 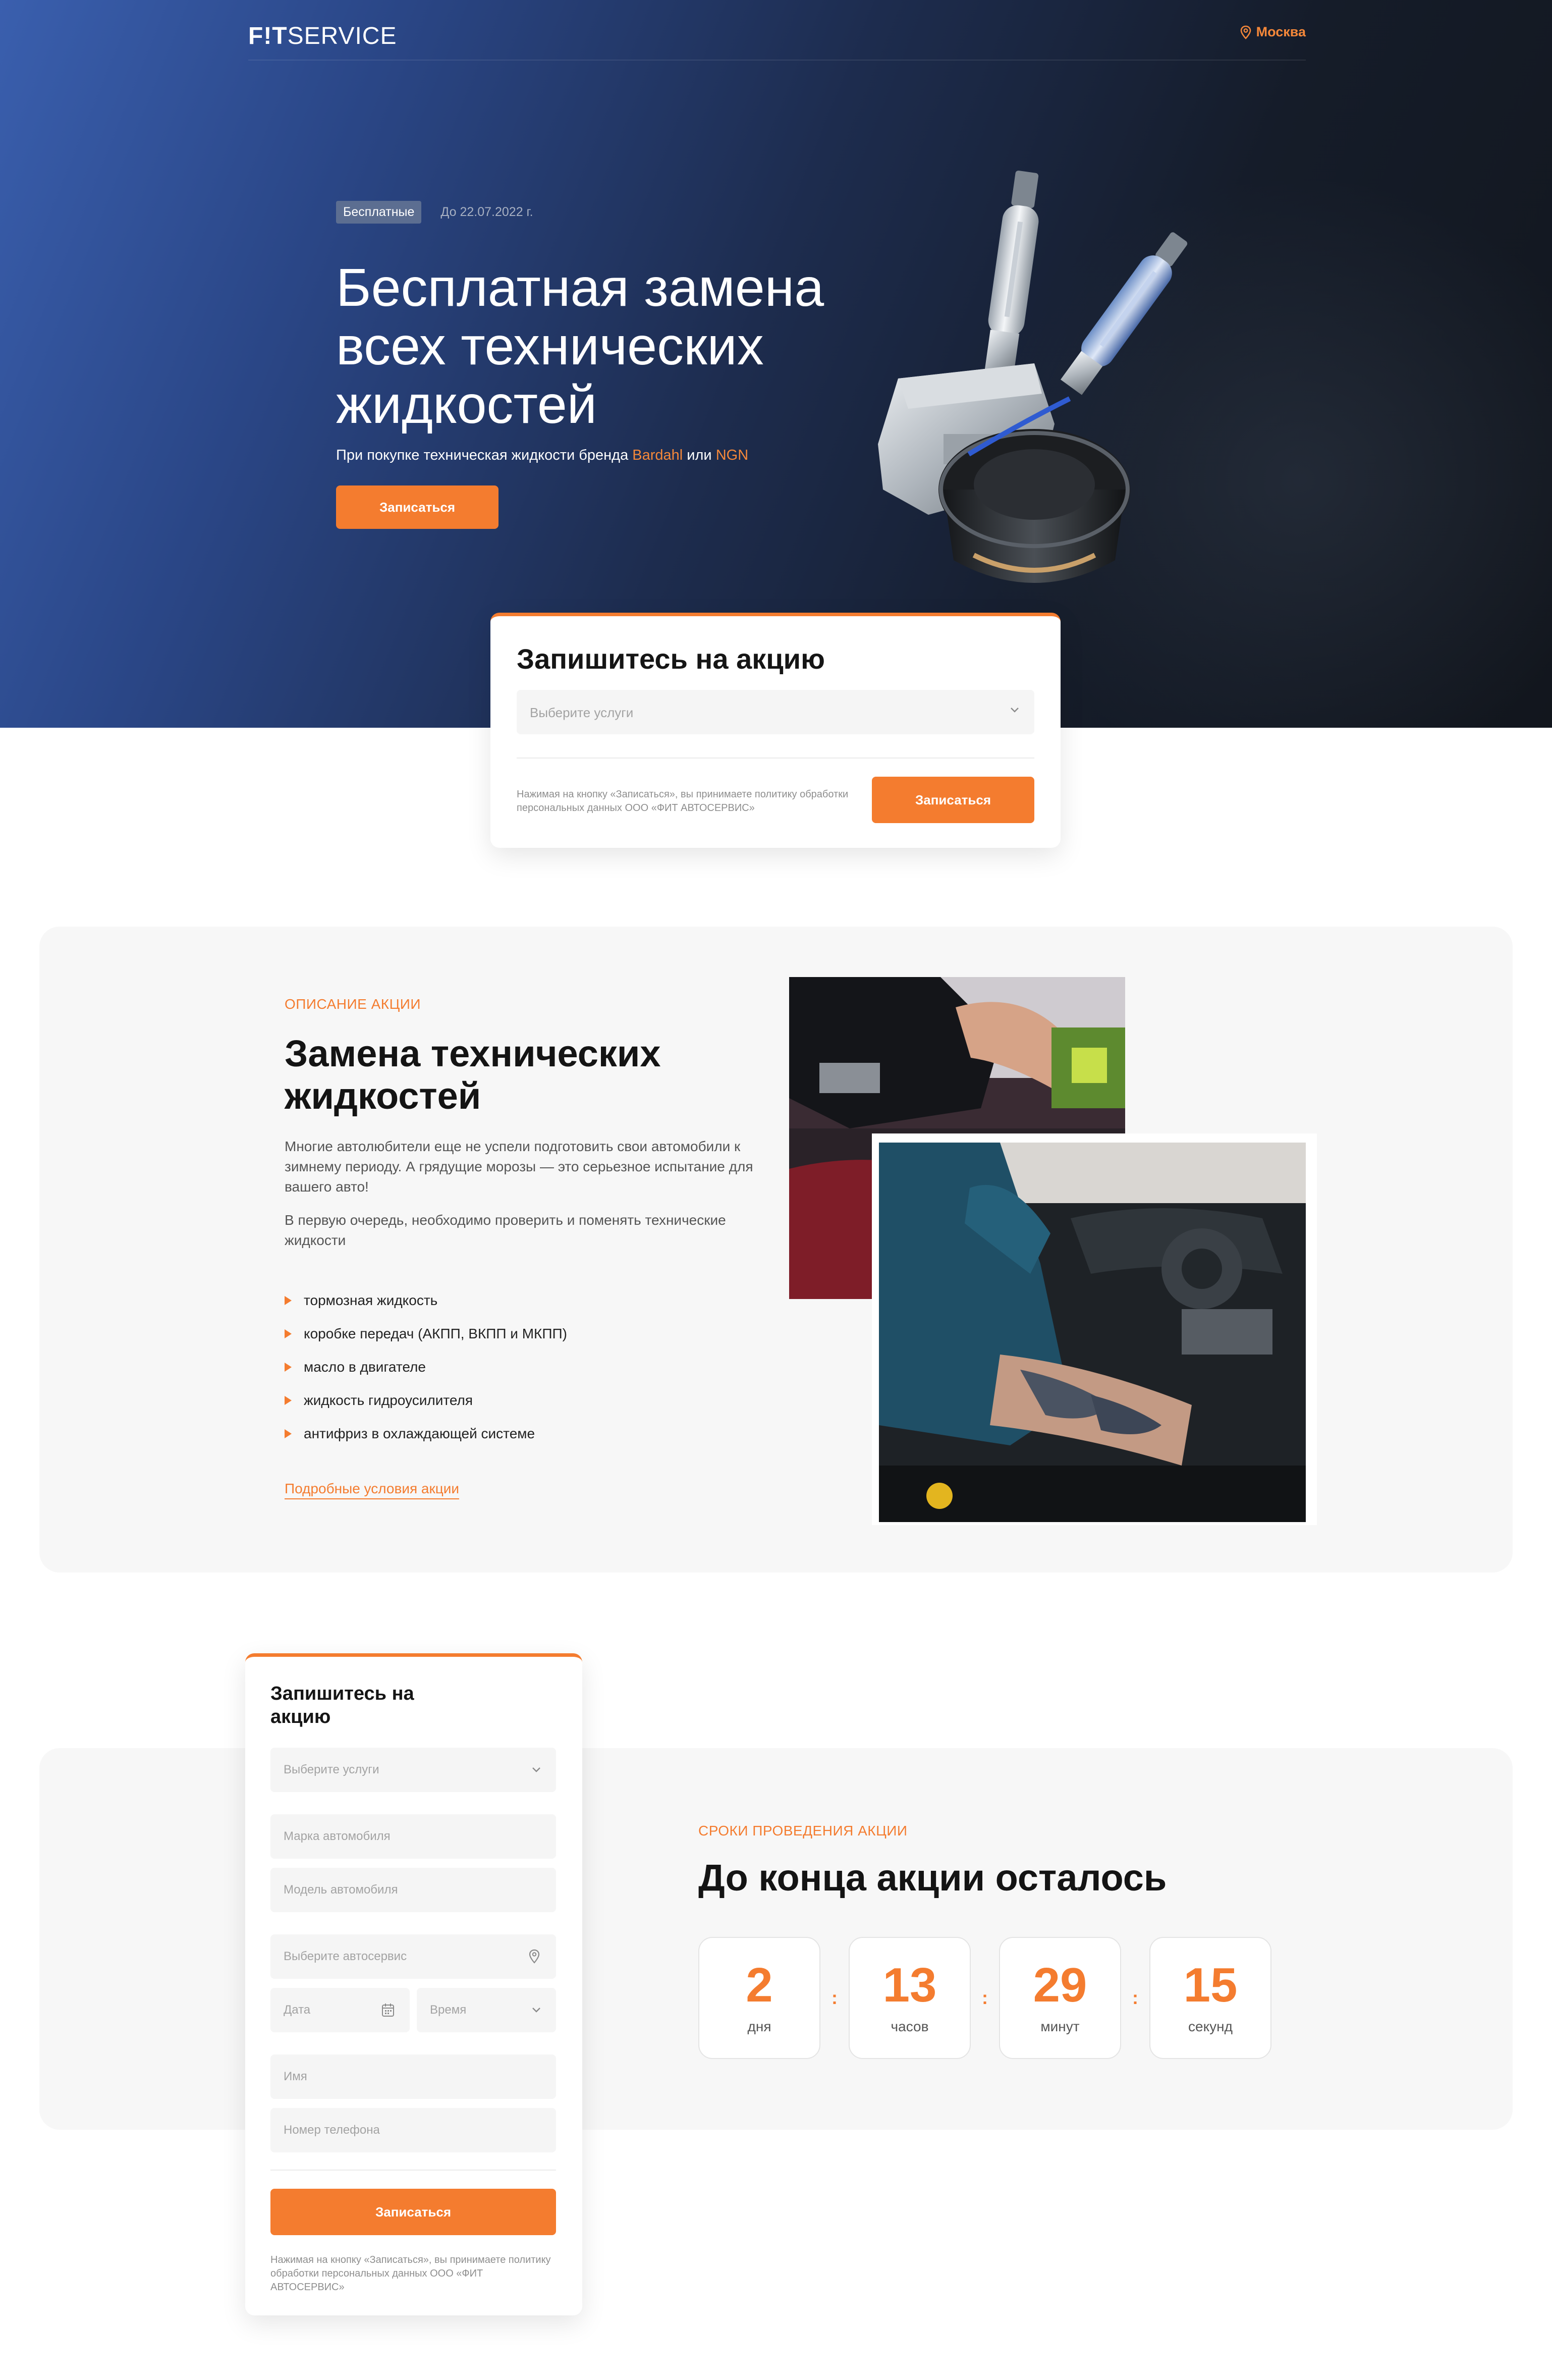 What do you see at coordinates (372, 1490) in the screenshot?
I see `conditions-link: Подробные условия акции` at bounding box center [372, 1490].